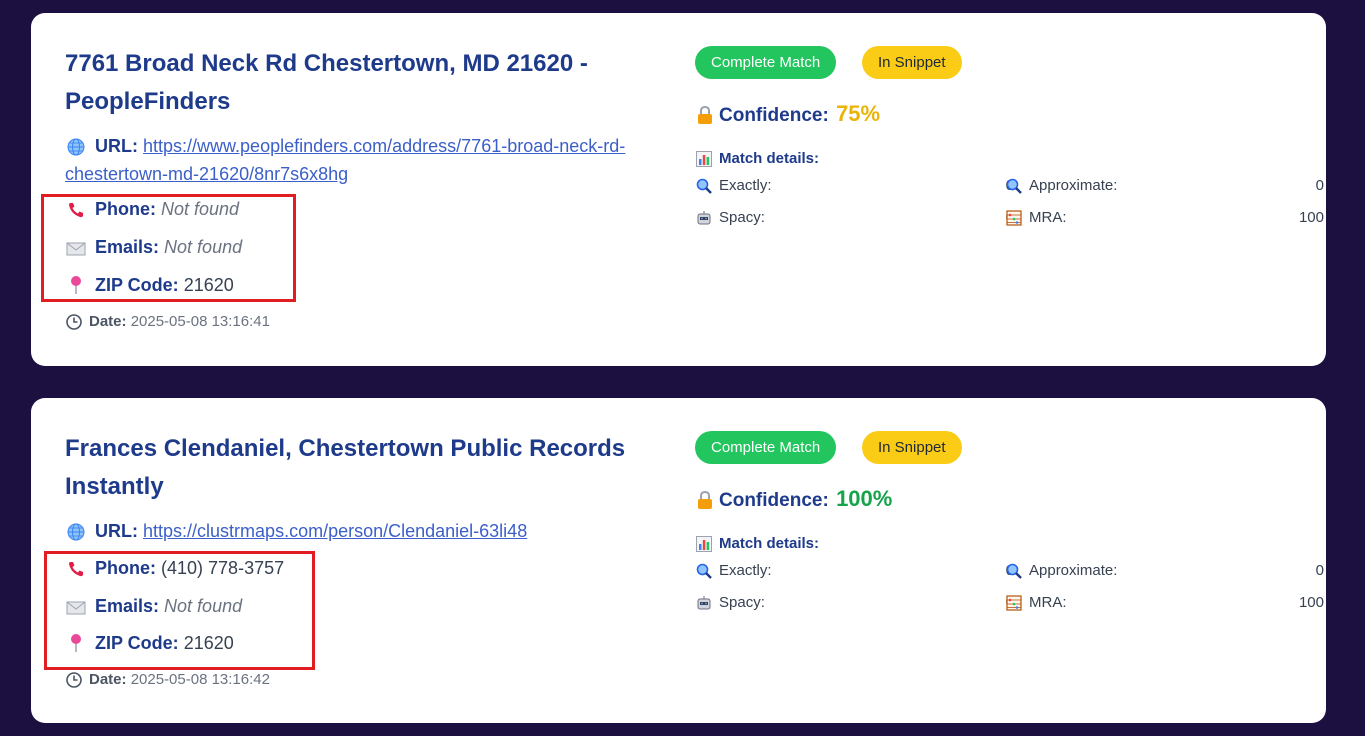  What do you see at coordinates (864, 498) in the screenshot?
I see `confidence-value: 100%` at bounding box center [864, 498].